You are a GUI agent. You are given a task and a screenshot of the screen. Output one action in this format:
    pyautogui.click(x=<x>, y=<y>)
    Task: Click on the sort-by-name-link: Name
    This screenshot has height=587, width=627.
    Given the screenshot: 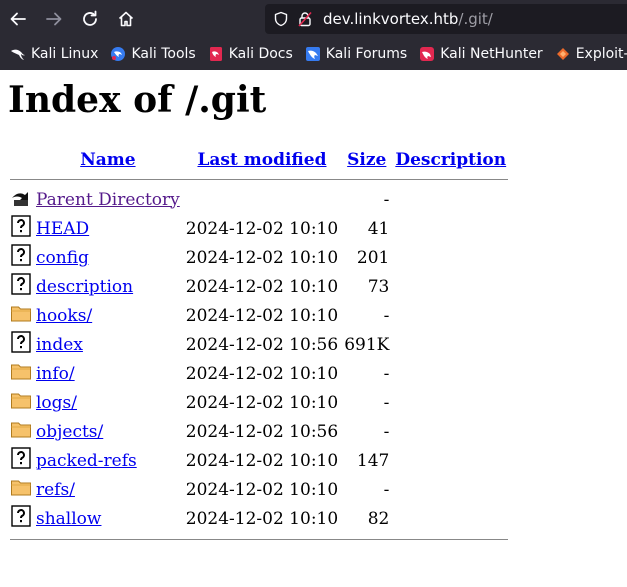 What is the action you would take?
    pyautogui.click(x=107, y=160)
    